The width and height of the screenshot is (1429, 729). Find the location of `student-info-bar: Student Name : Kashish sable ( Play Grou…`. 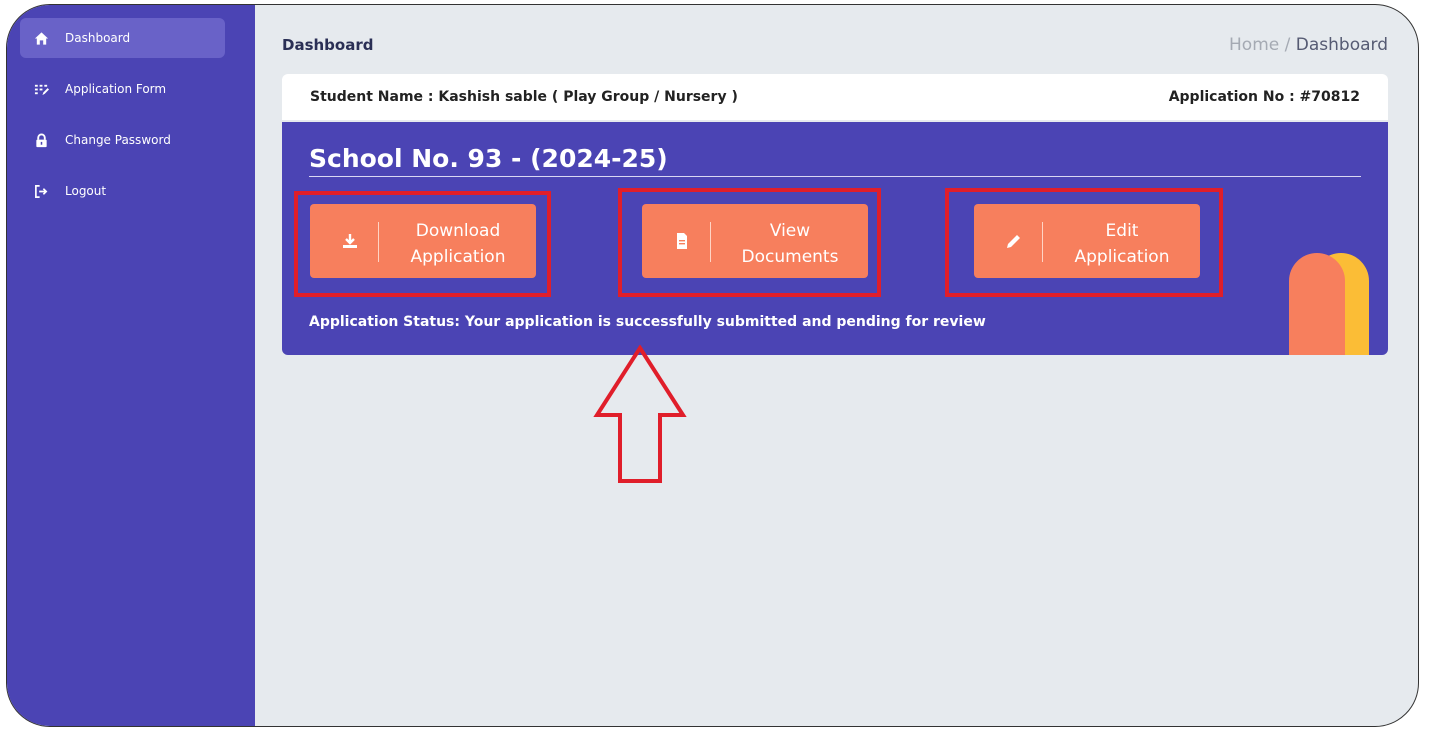

student-info-bar: Student Name : Kashish sable ( Play Grou… is located at coordinates (835, 97).